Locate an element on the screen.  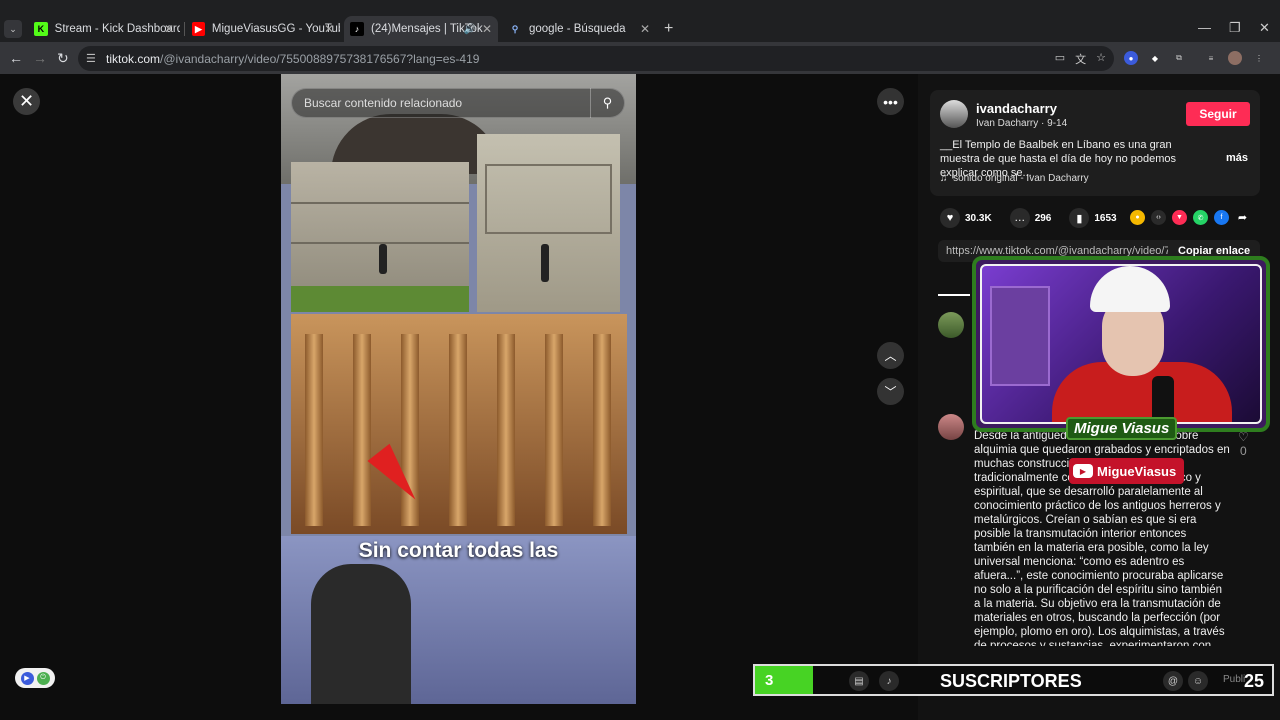
bookmark-icon: ▮ is located at coordinates (1079, 218).